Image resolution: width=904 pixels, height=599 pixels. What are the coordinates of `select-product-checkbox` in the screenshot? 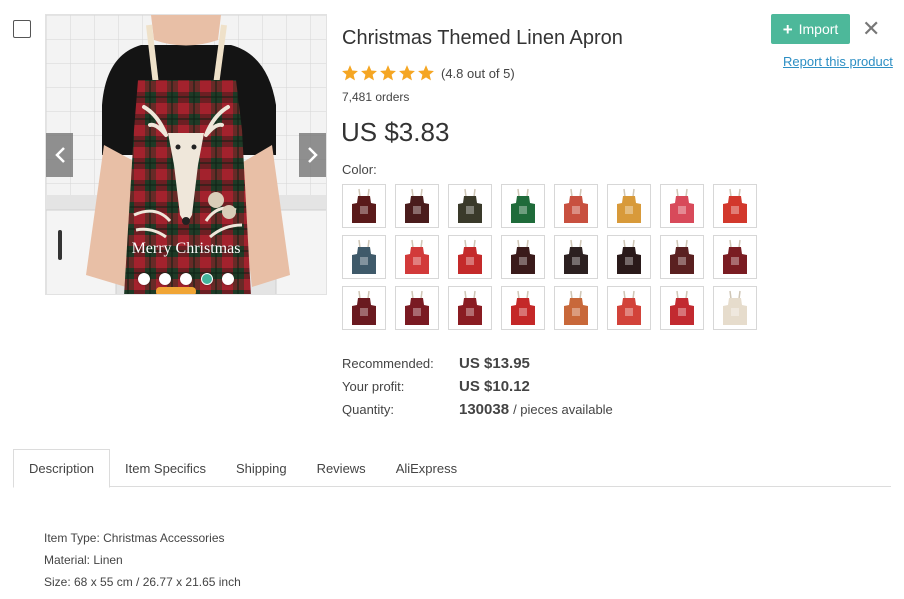 It's located at (22, 29).